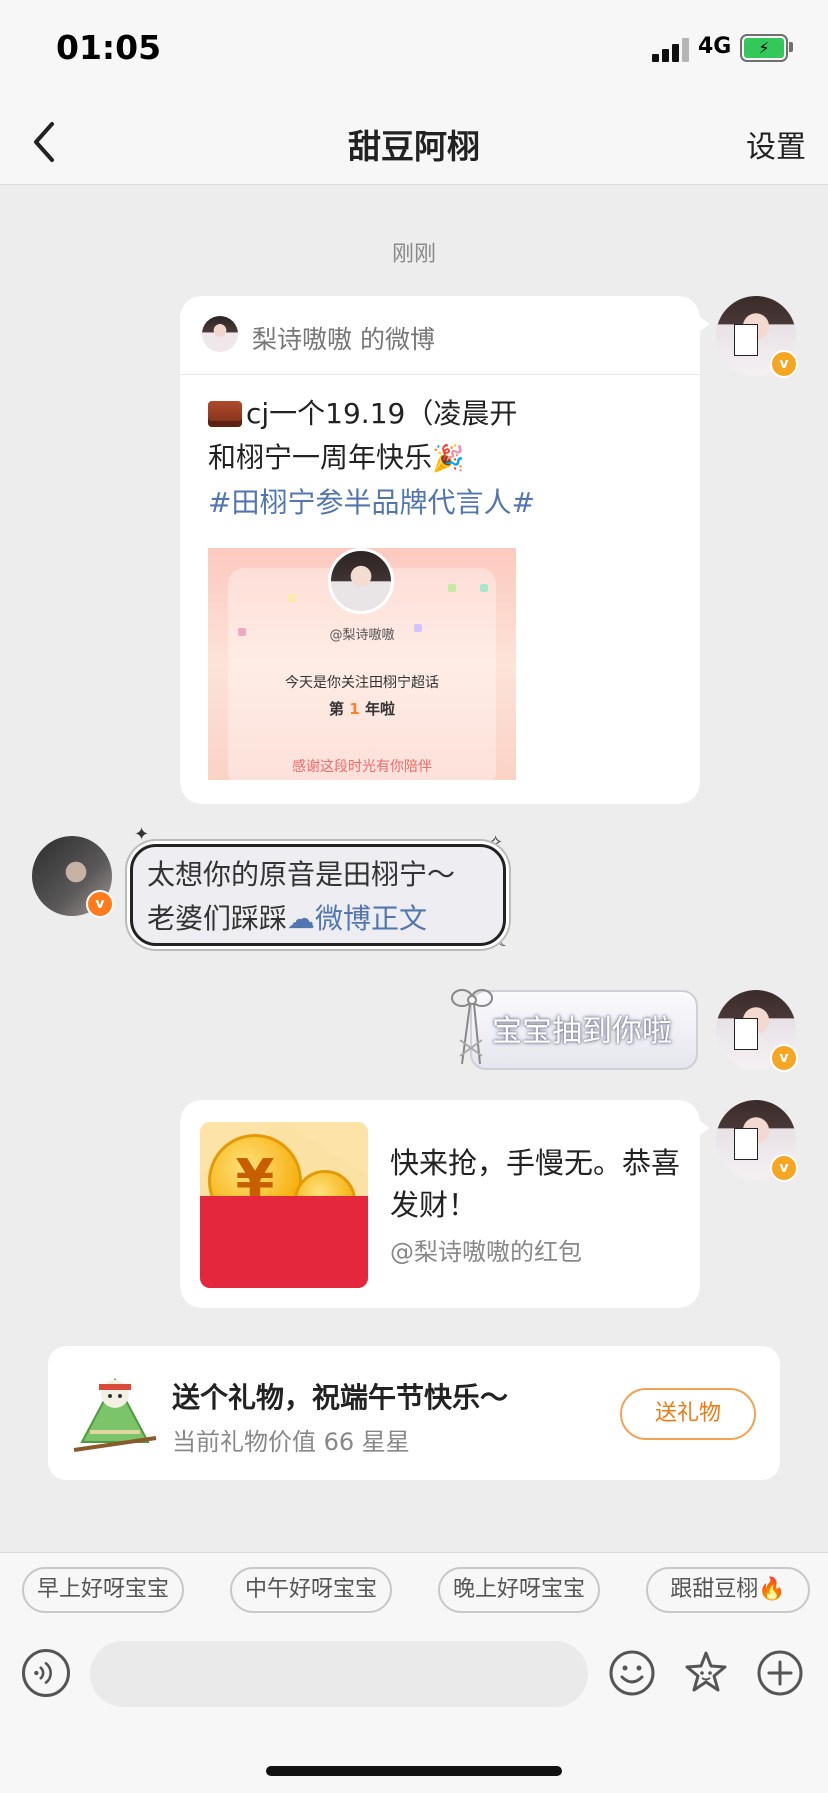 The width and height of the screenshot is (828, 1793). Describe the element at coordinates (413, 254) in the screenshot. I see `message-timestamp: 刚刚` at that location.